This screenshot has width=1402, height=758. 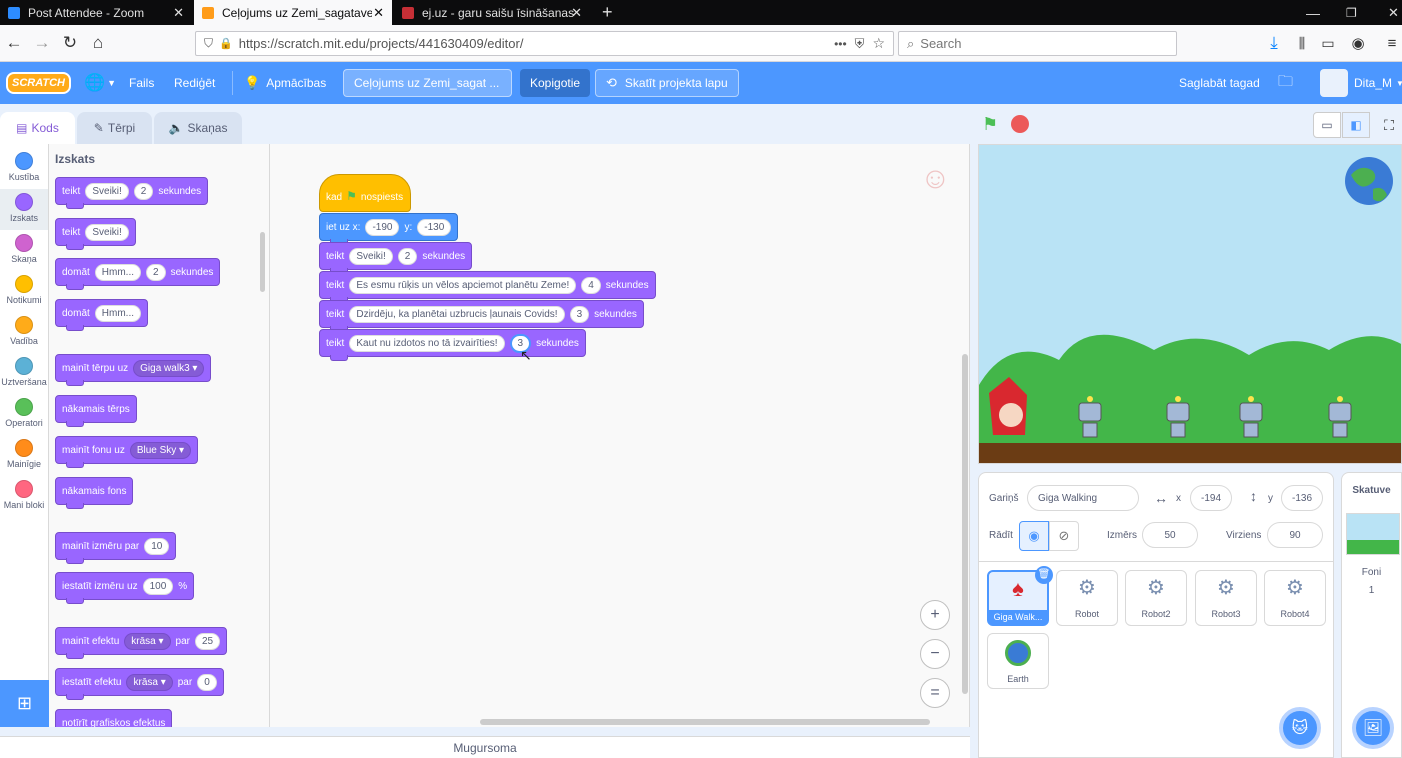 What do you see at coordinates (98, 43) in the screenshot?
I see `home-icon: ⌂` at bounding box center [98, 43].